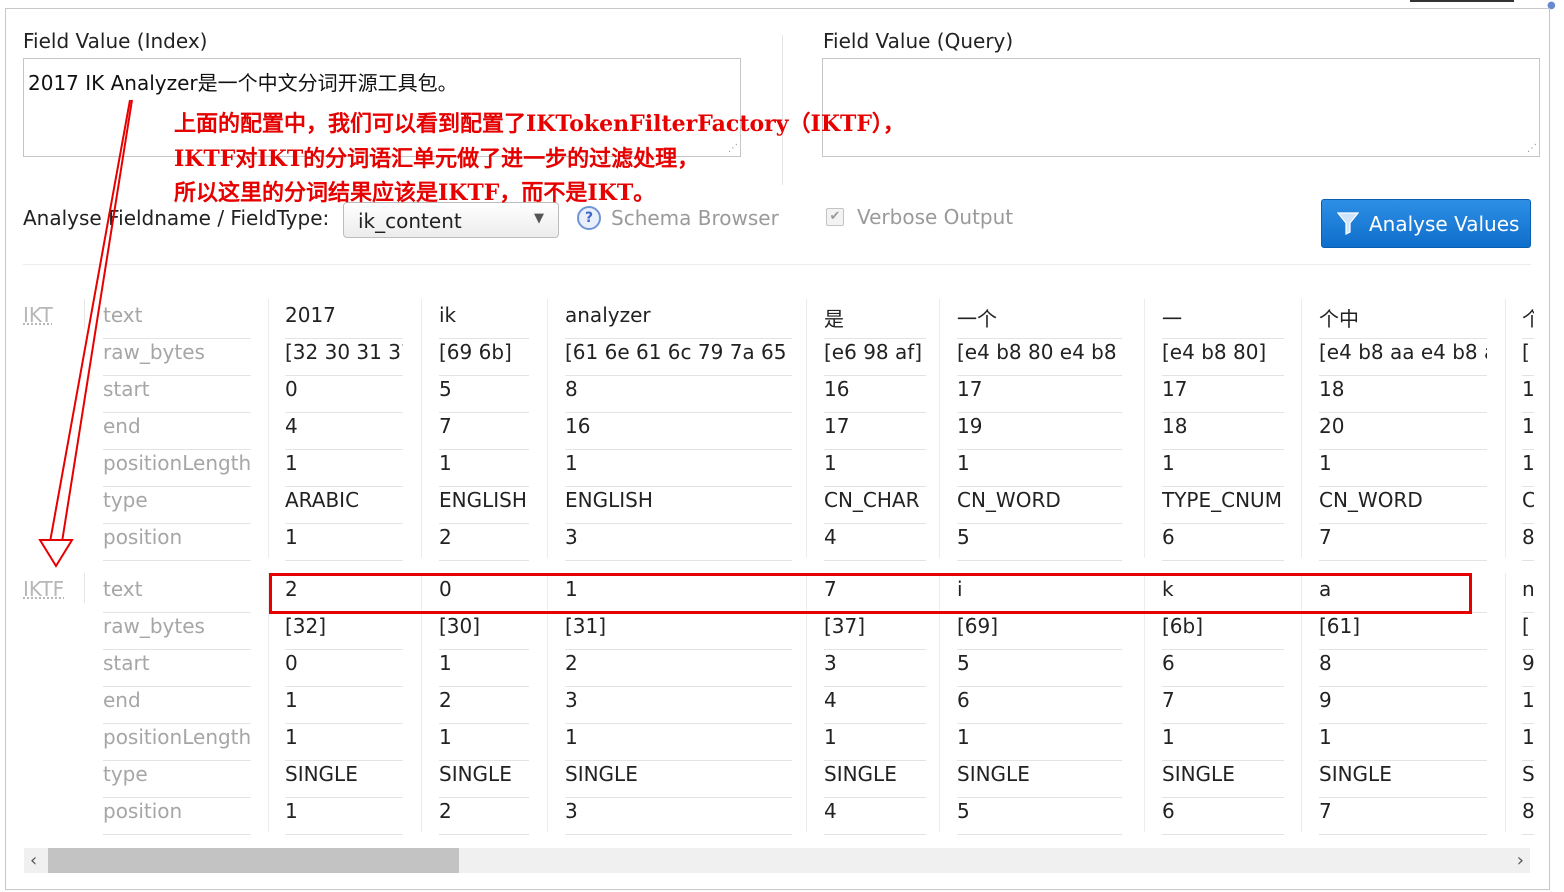  What do you see at coordinates (85, 333) in the screenshot?
I see `annotation-arrow` at bounding box center [85, 333].